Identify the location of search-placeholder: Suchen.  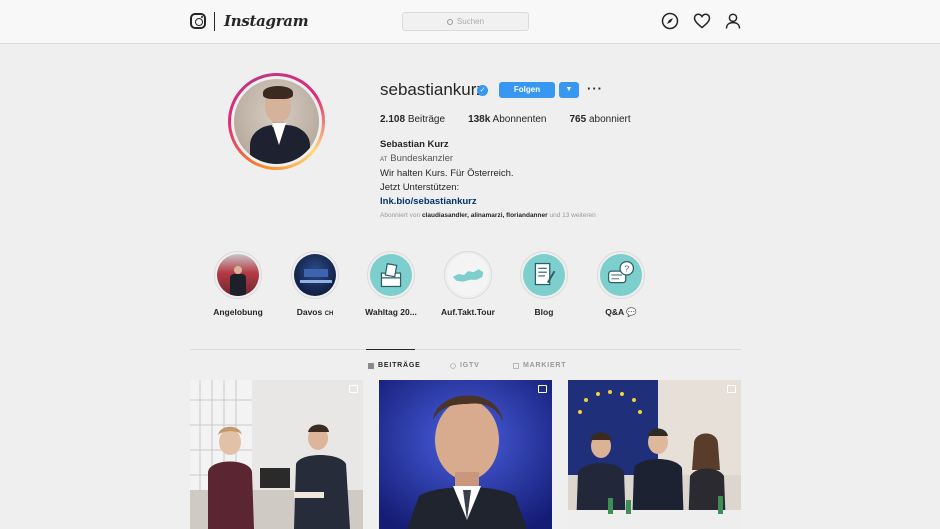
(470, 21).